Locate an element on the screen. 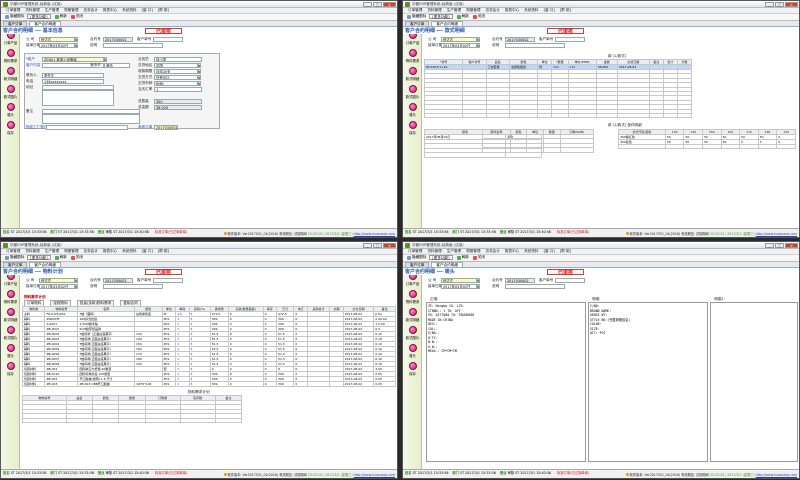 This screenshot has height=480, width=800. menu-item: 订单管理 is located at coordinates (13, 10).